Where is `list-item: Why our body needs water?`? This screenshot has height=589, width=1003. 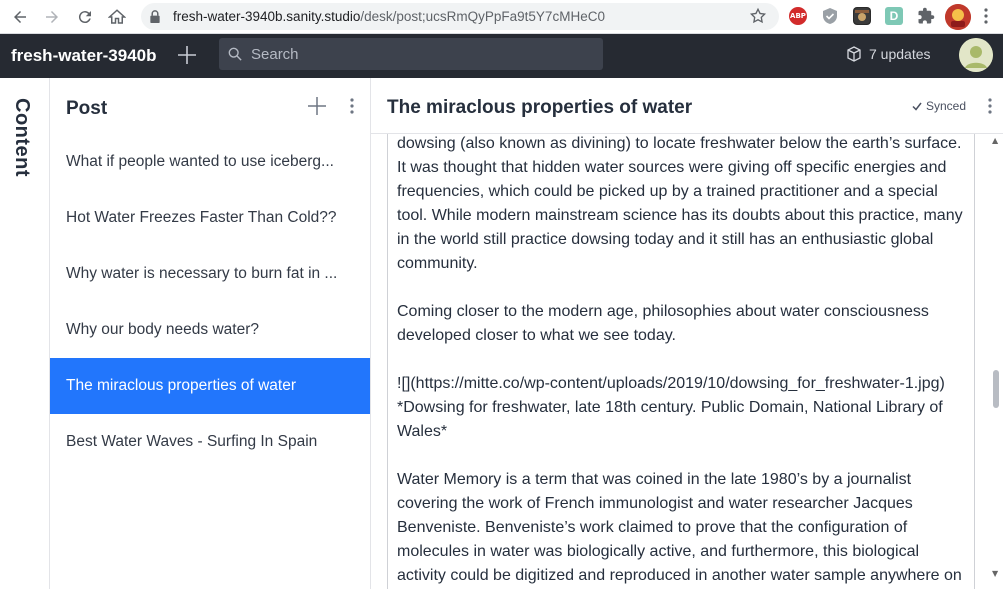
list-item: Why our body needs water? is located at coordinates (210, 330).